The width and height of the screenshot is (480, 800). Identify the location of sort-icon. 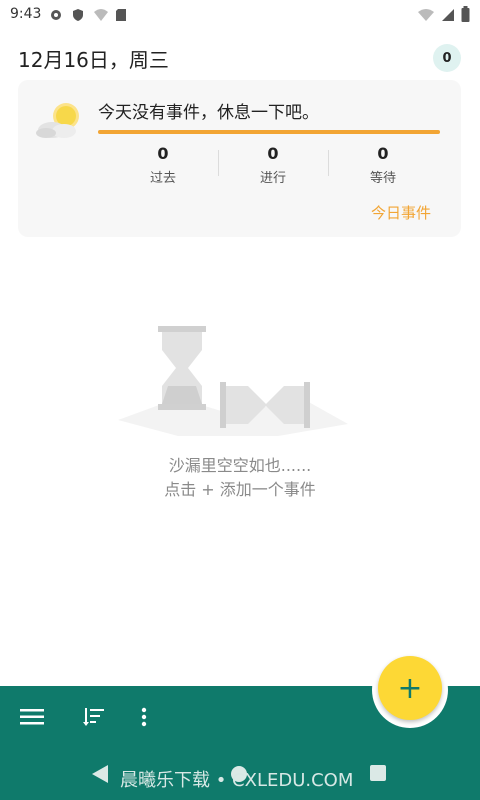
(94, 717).